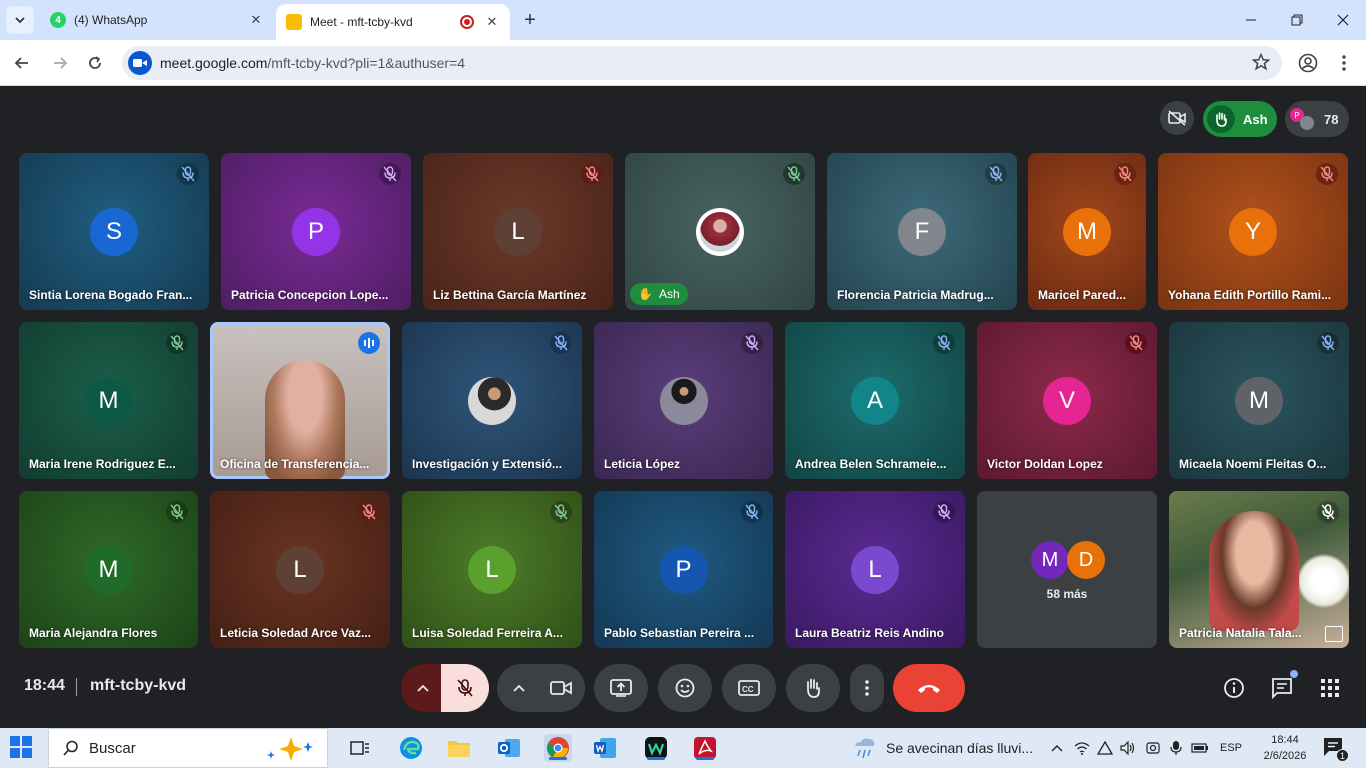 The width and height of the screenshot is (1366, 768). I want to click on restore-icon, so click(1297, 20).